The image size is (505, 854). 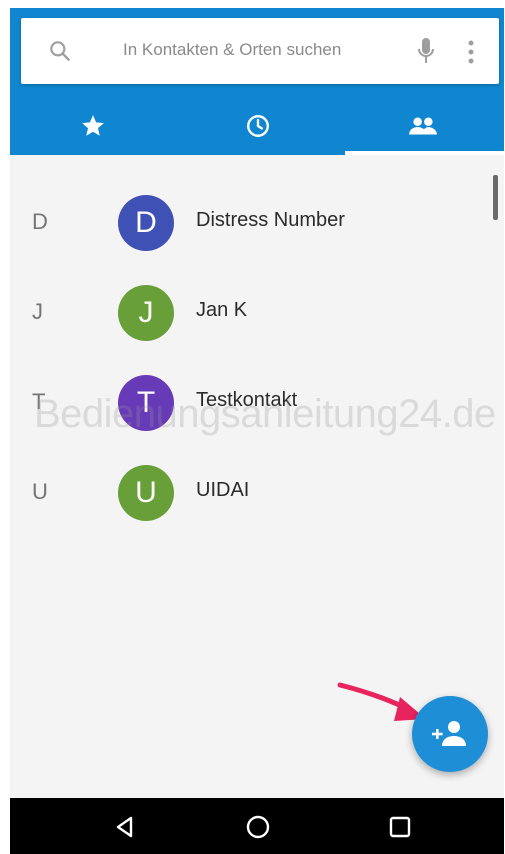 I want to click on add-contact-icon, so click(x=449, y=733).